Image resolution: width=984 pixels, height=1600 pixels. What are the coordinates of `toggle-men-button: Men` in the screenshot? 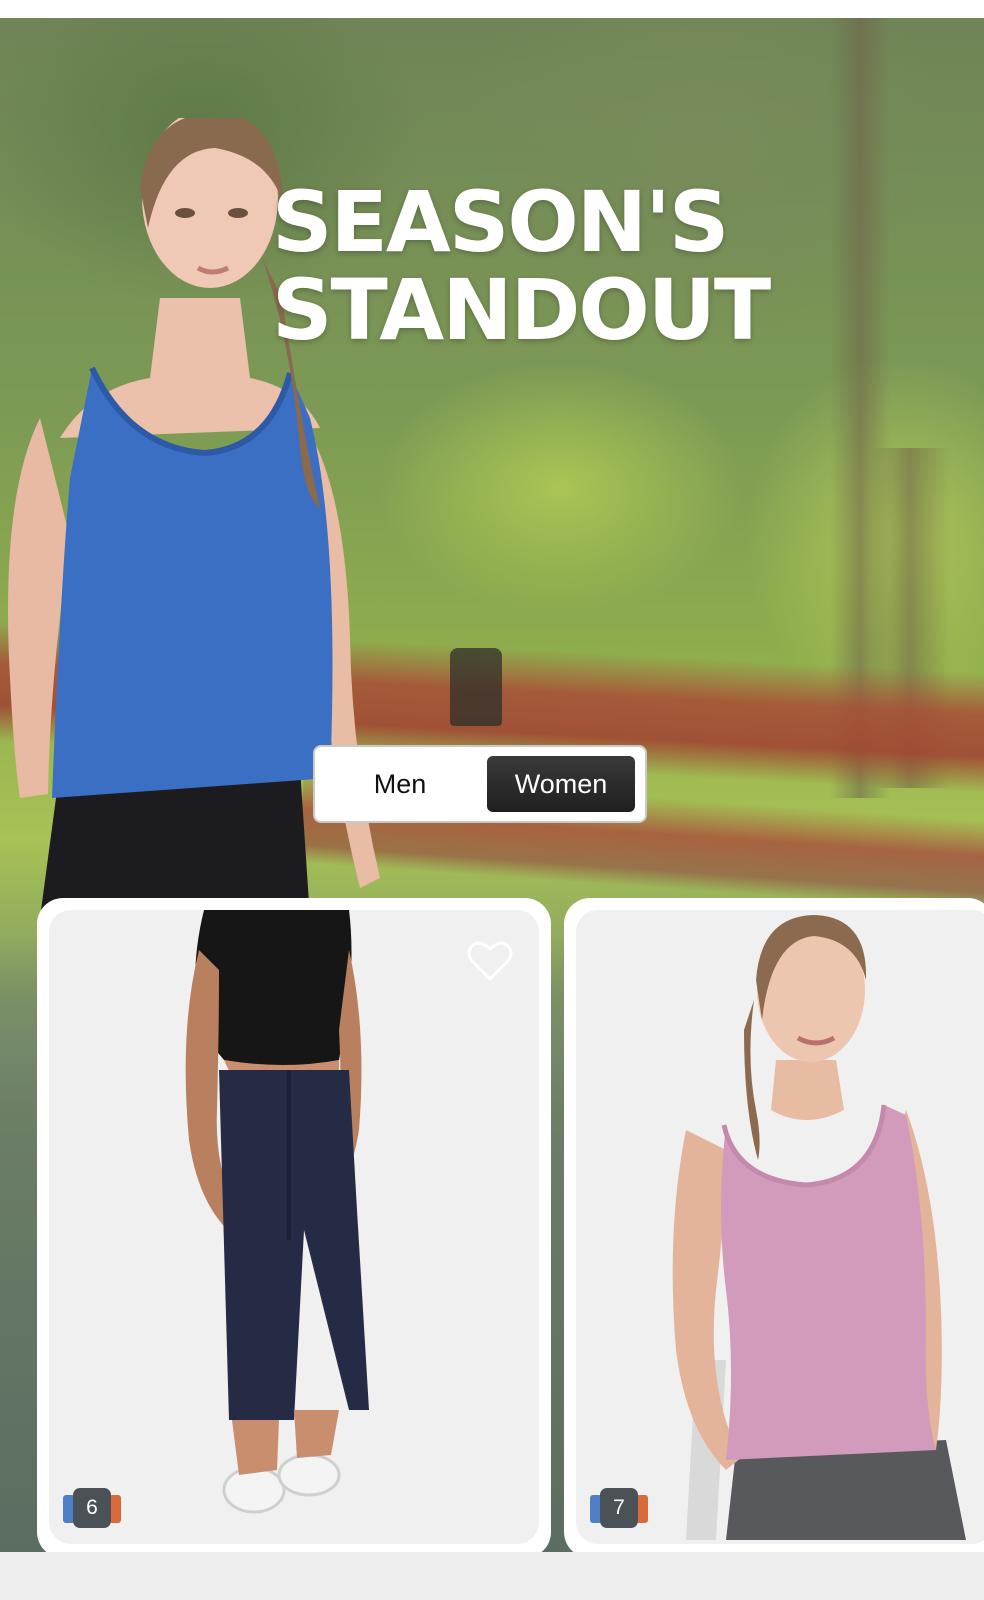 It's located at (400, 784).